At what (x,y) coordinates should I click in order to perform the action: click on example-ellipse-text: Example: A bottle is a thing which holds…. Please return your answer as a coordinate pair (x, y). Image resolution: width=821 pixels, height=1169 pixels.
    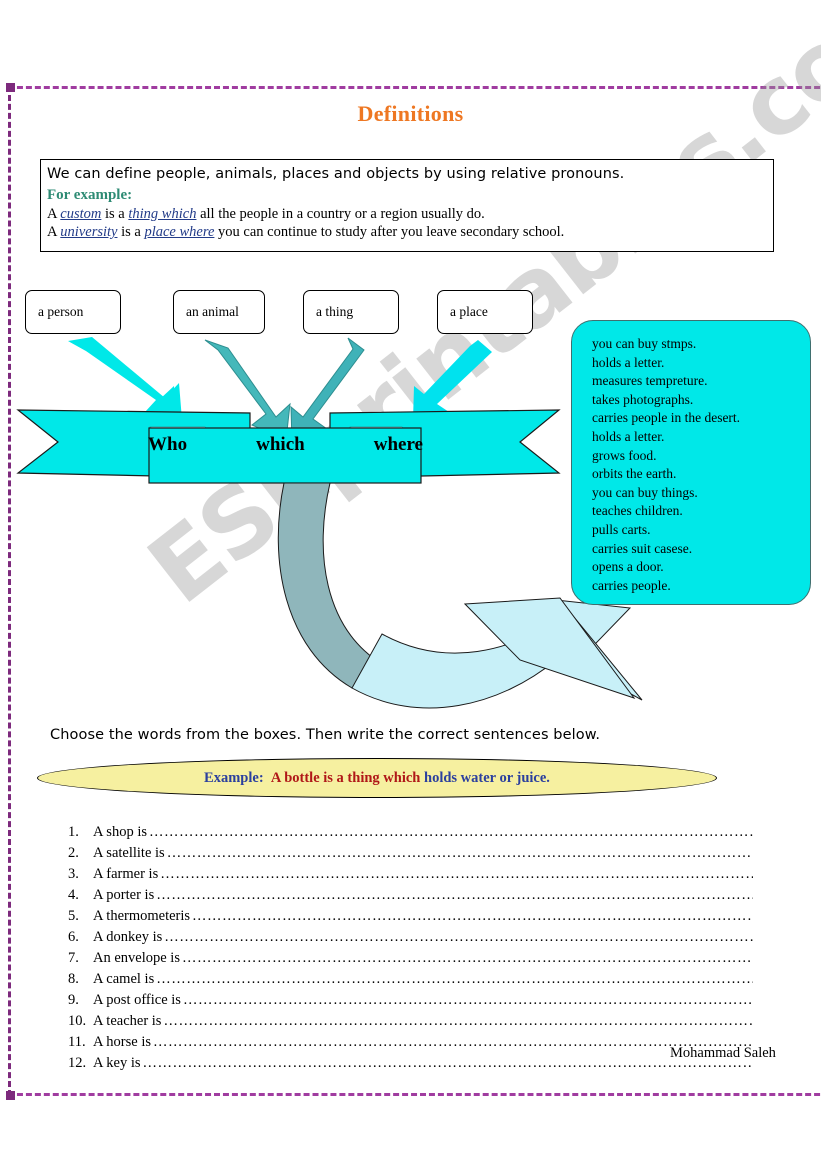
    Looking at the image, I should click on (377, 778).